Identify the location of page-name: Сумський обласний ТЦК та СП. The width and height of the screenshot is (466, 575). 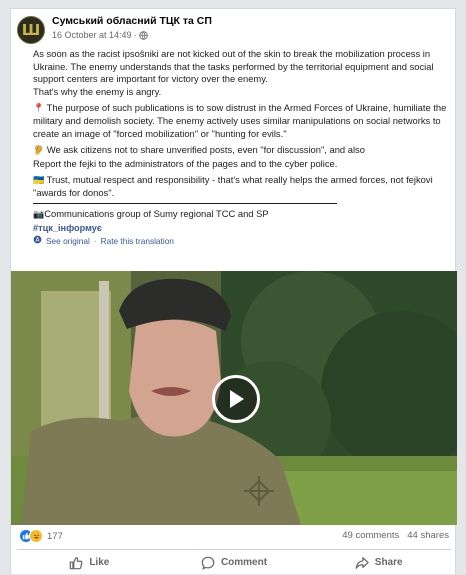
(132, 21).